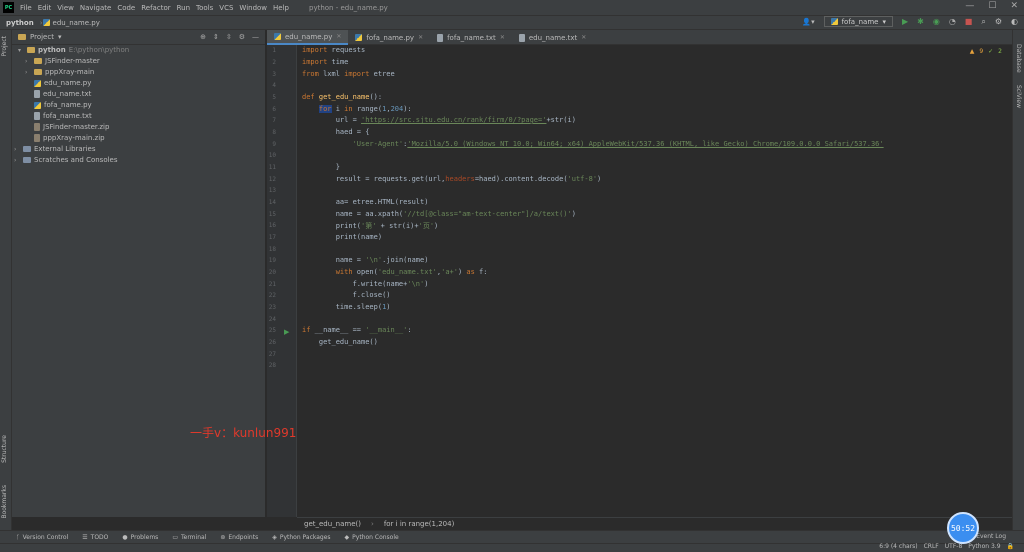 The image size is (1024, 552). What do you see at coordinates (42, 537) in the screenshot?
I see `version-control-button: ᚴ Version Control` at bounding box center [42, 537].